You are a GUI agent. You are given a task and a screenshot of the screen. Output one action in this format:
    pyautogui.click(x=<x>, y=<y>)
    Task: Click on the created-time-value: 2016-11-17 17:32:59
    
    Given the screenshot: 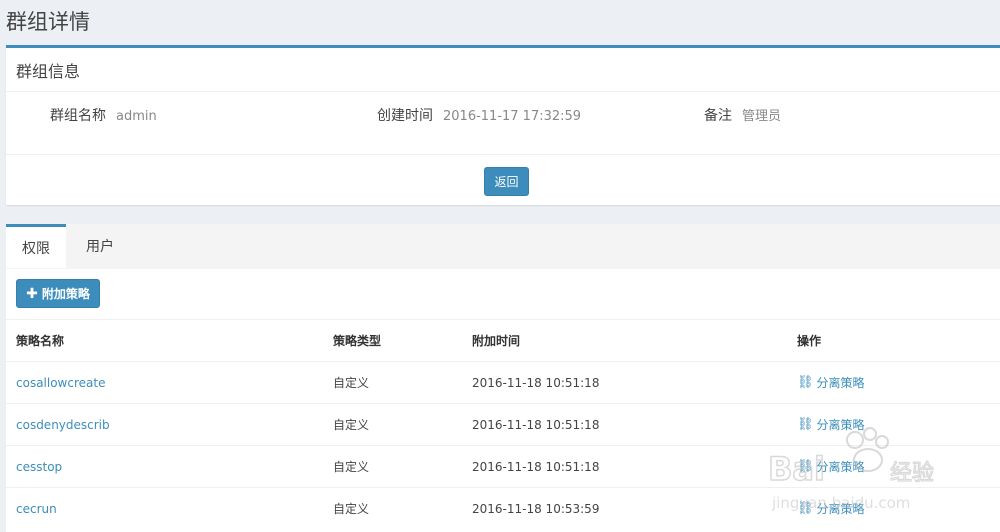 What is the action you would take?
    pyautogui.click(x=512, y=116)
    